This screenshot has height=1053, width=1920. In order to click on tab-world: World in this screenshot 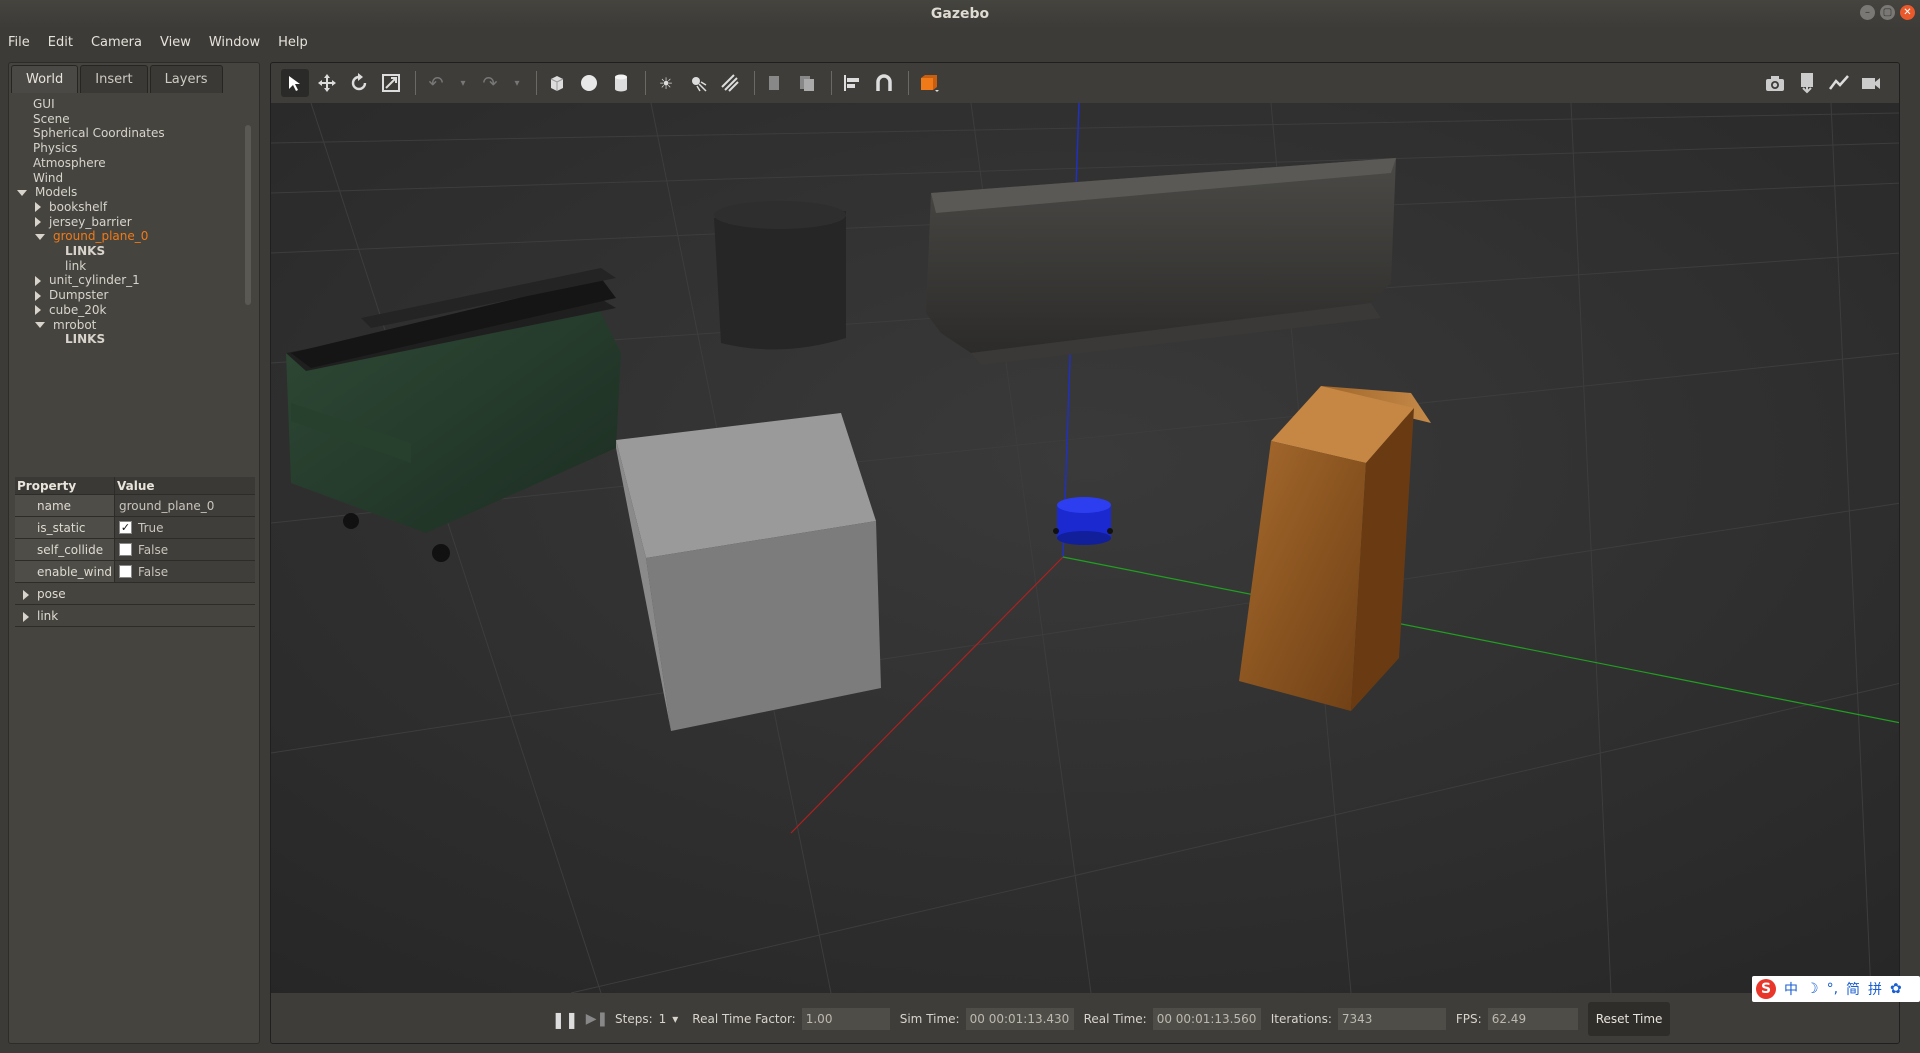, I will do `click(45, 79)`.